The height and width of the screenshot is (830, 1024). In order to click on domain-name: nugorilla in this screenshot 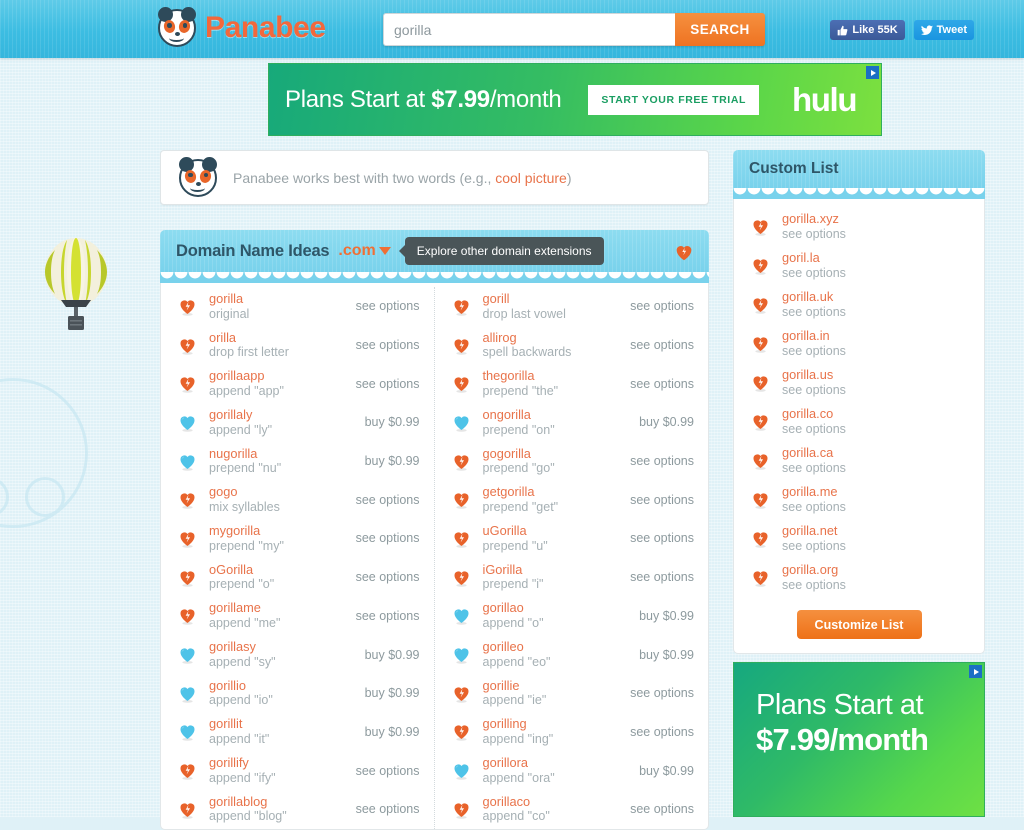, I will do `click(281, 454)`.